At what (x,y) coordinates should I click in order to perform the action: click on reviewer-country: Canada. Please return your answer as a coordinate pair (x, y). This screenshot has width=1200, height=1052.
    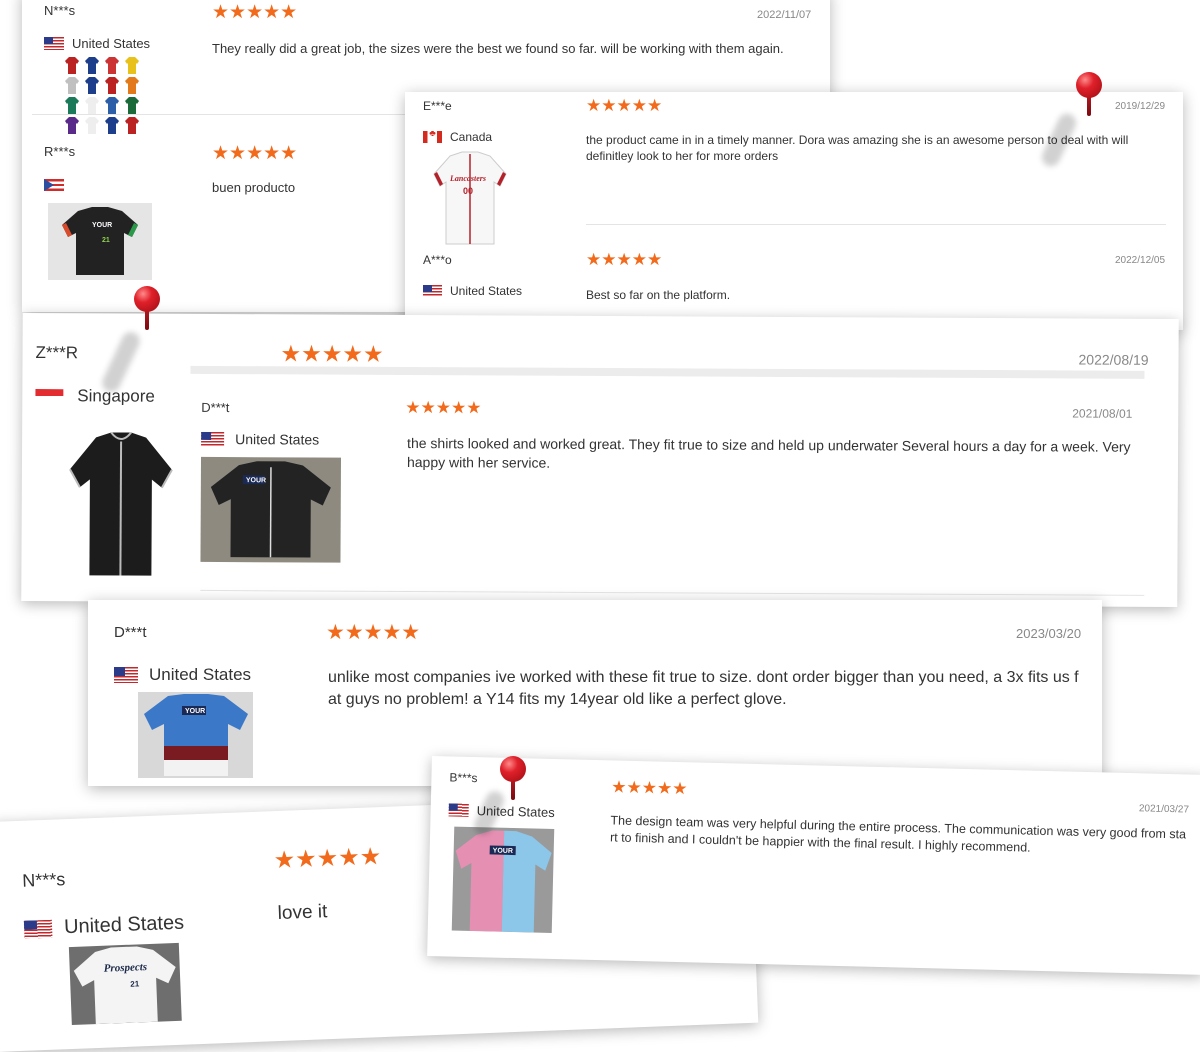
    Looking at the image, I should click on (457, 137).